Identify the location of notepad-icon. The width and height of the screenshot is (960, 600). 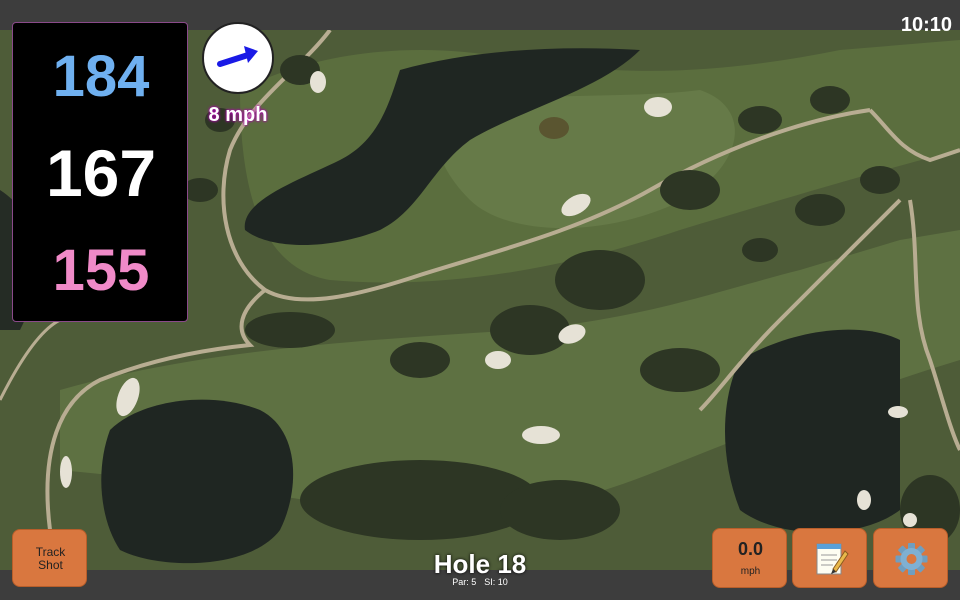
(832, 559).